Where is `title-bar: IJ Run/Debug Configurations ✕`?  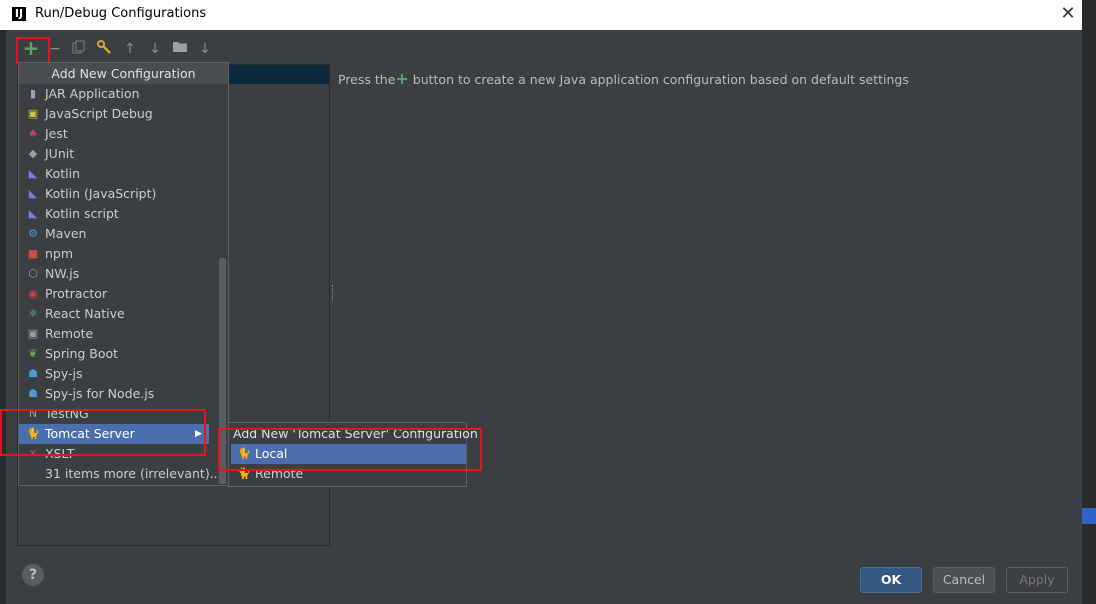
title-bar: IJ Run/Debug Configurations ✕ is located at coordinates (541, 15).